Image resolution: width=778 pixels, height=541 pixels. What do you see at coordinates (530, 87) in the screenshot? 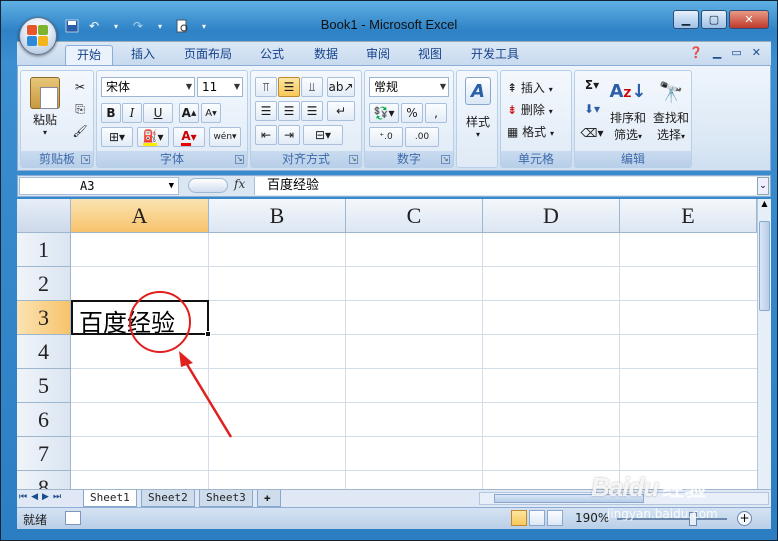
I see `insert-cells-button: ⇞ 插入 ▾` at bounding box center [530, 87].